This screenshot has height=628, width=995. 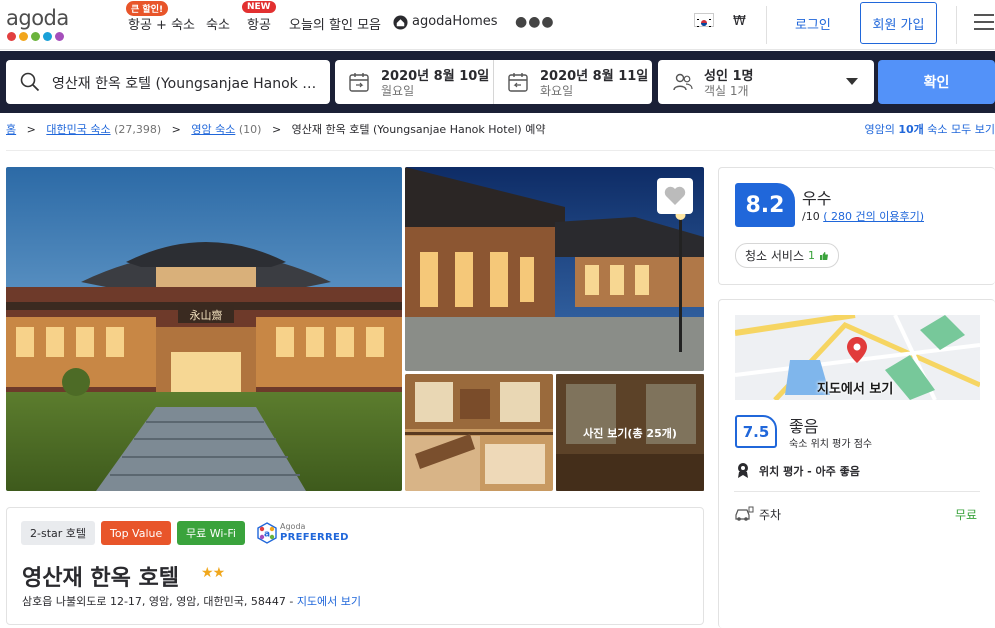 What do you see at coordinates (855, 387) in the screenshot?
I see `view-on-map-button: 지도에서 보기` at bounding box center [855, 387].